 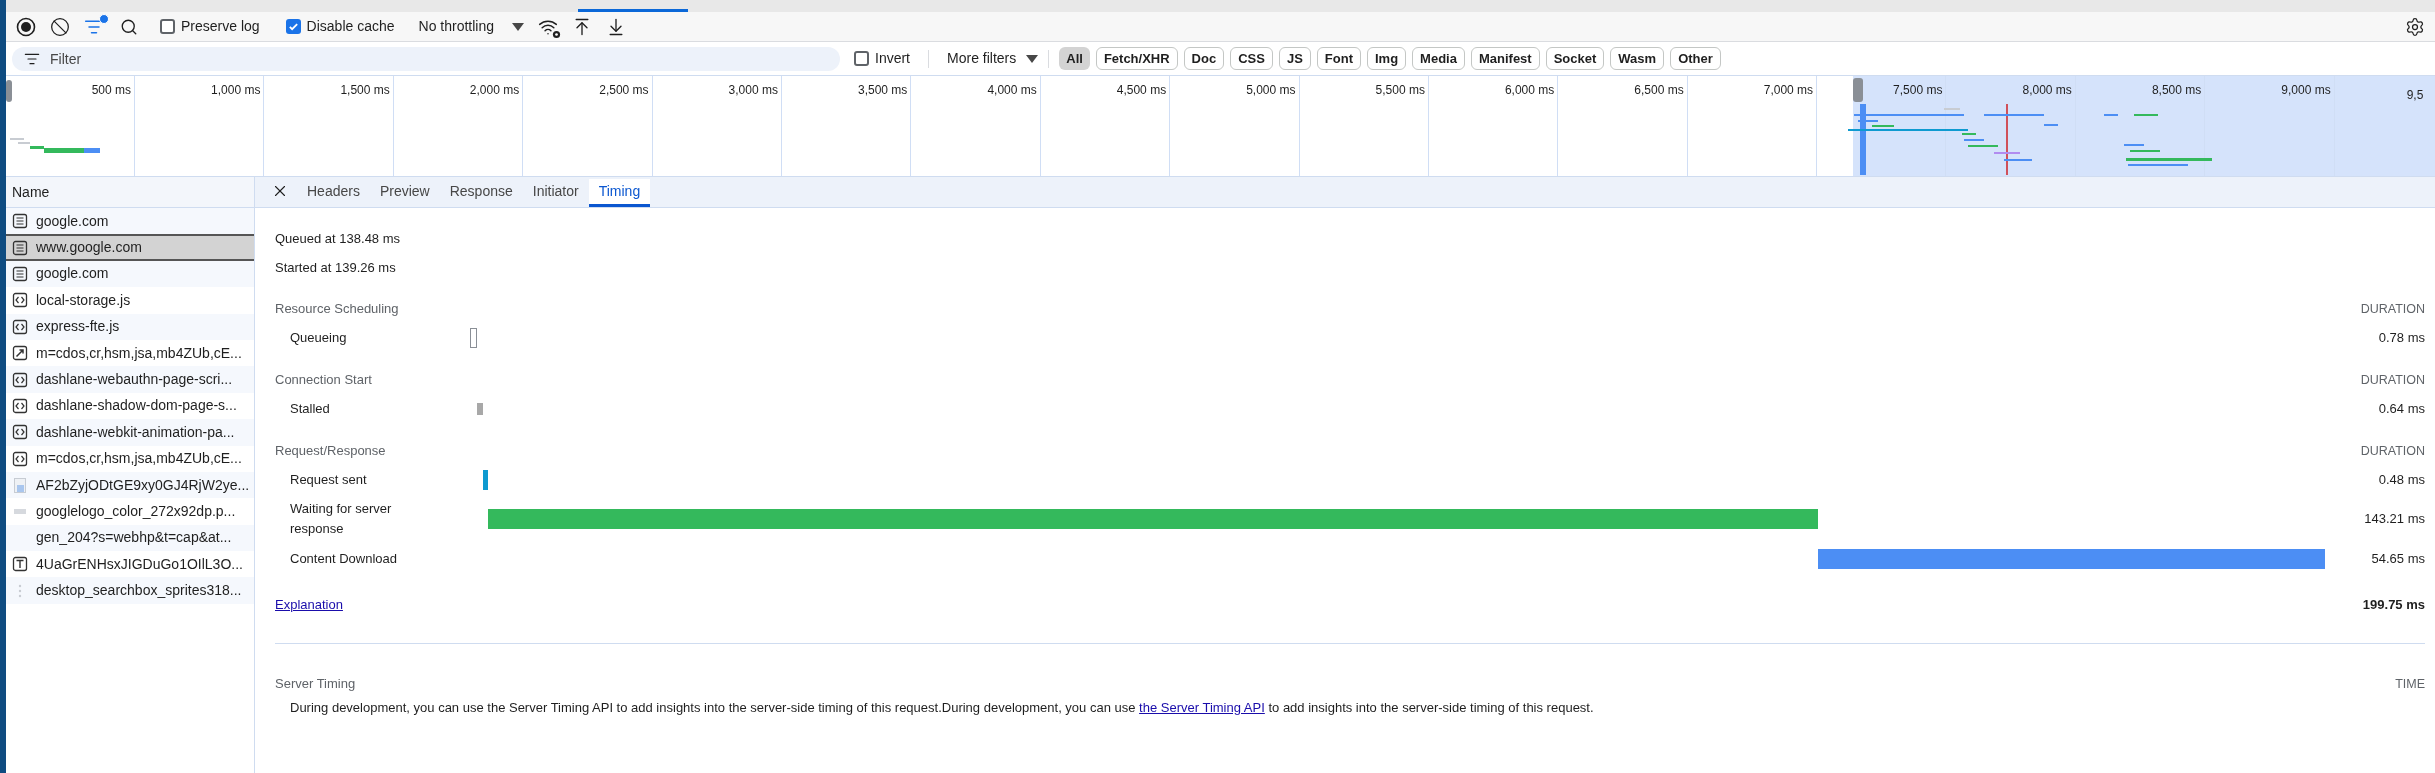 I want to click on time-tick-label: 3,500 ms, so click(x=883, y=90).